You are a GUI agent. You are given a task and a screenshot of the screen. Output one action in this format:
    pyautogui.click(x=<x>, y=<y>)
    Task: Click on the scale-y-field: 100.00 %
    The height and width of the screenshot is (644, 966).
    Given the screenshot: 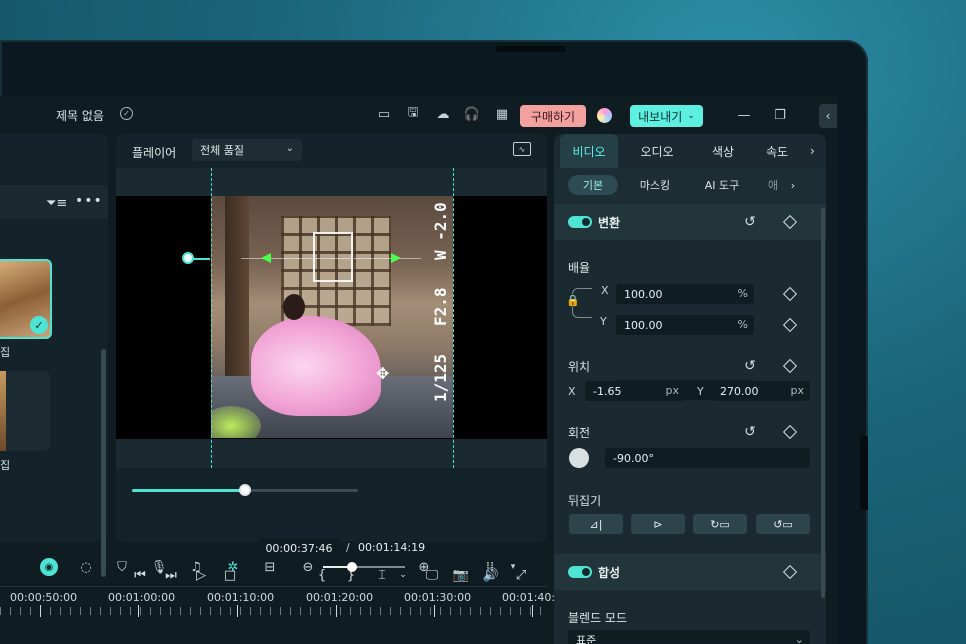 What is the action you would take?
    pyautogui.click(x=685, y=325)
    